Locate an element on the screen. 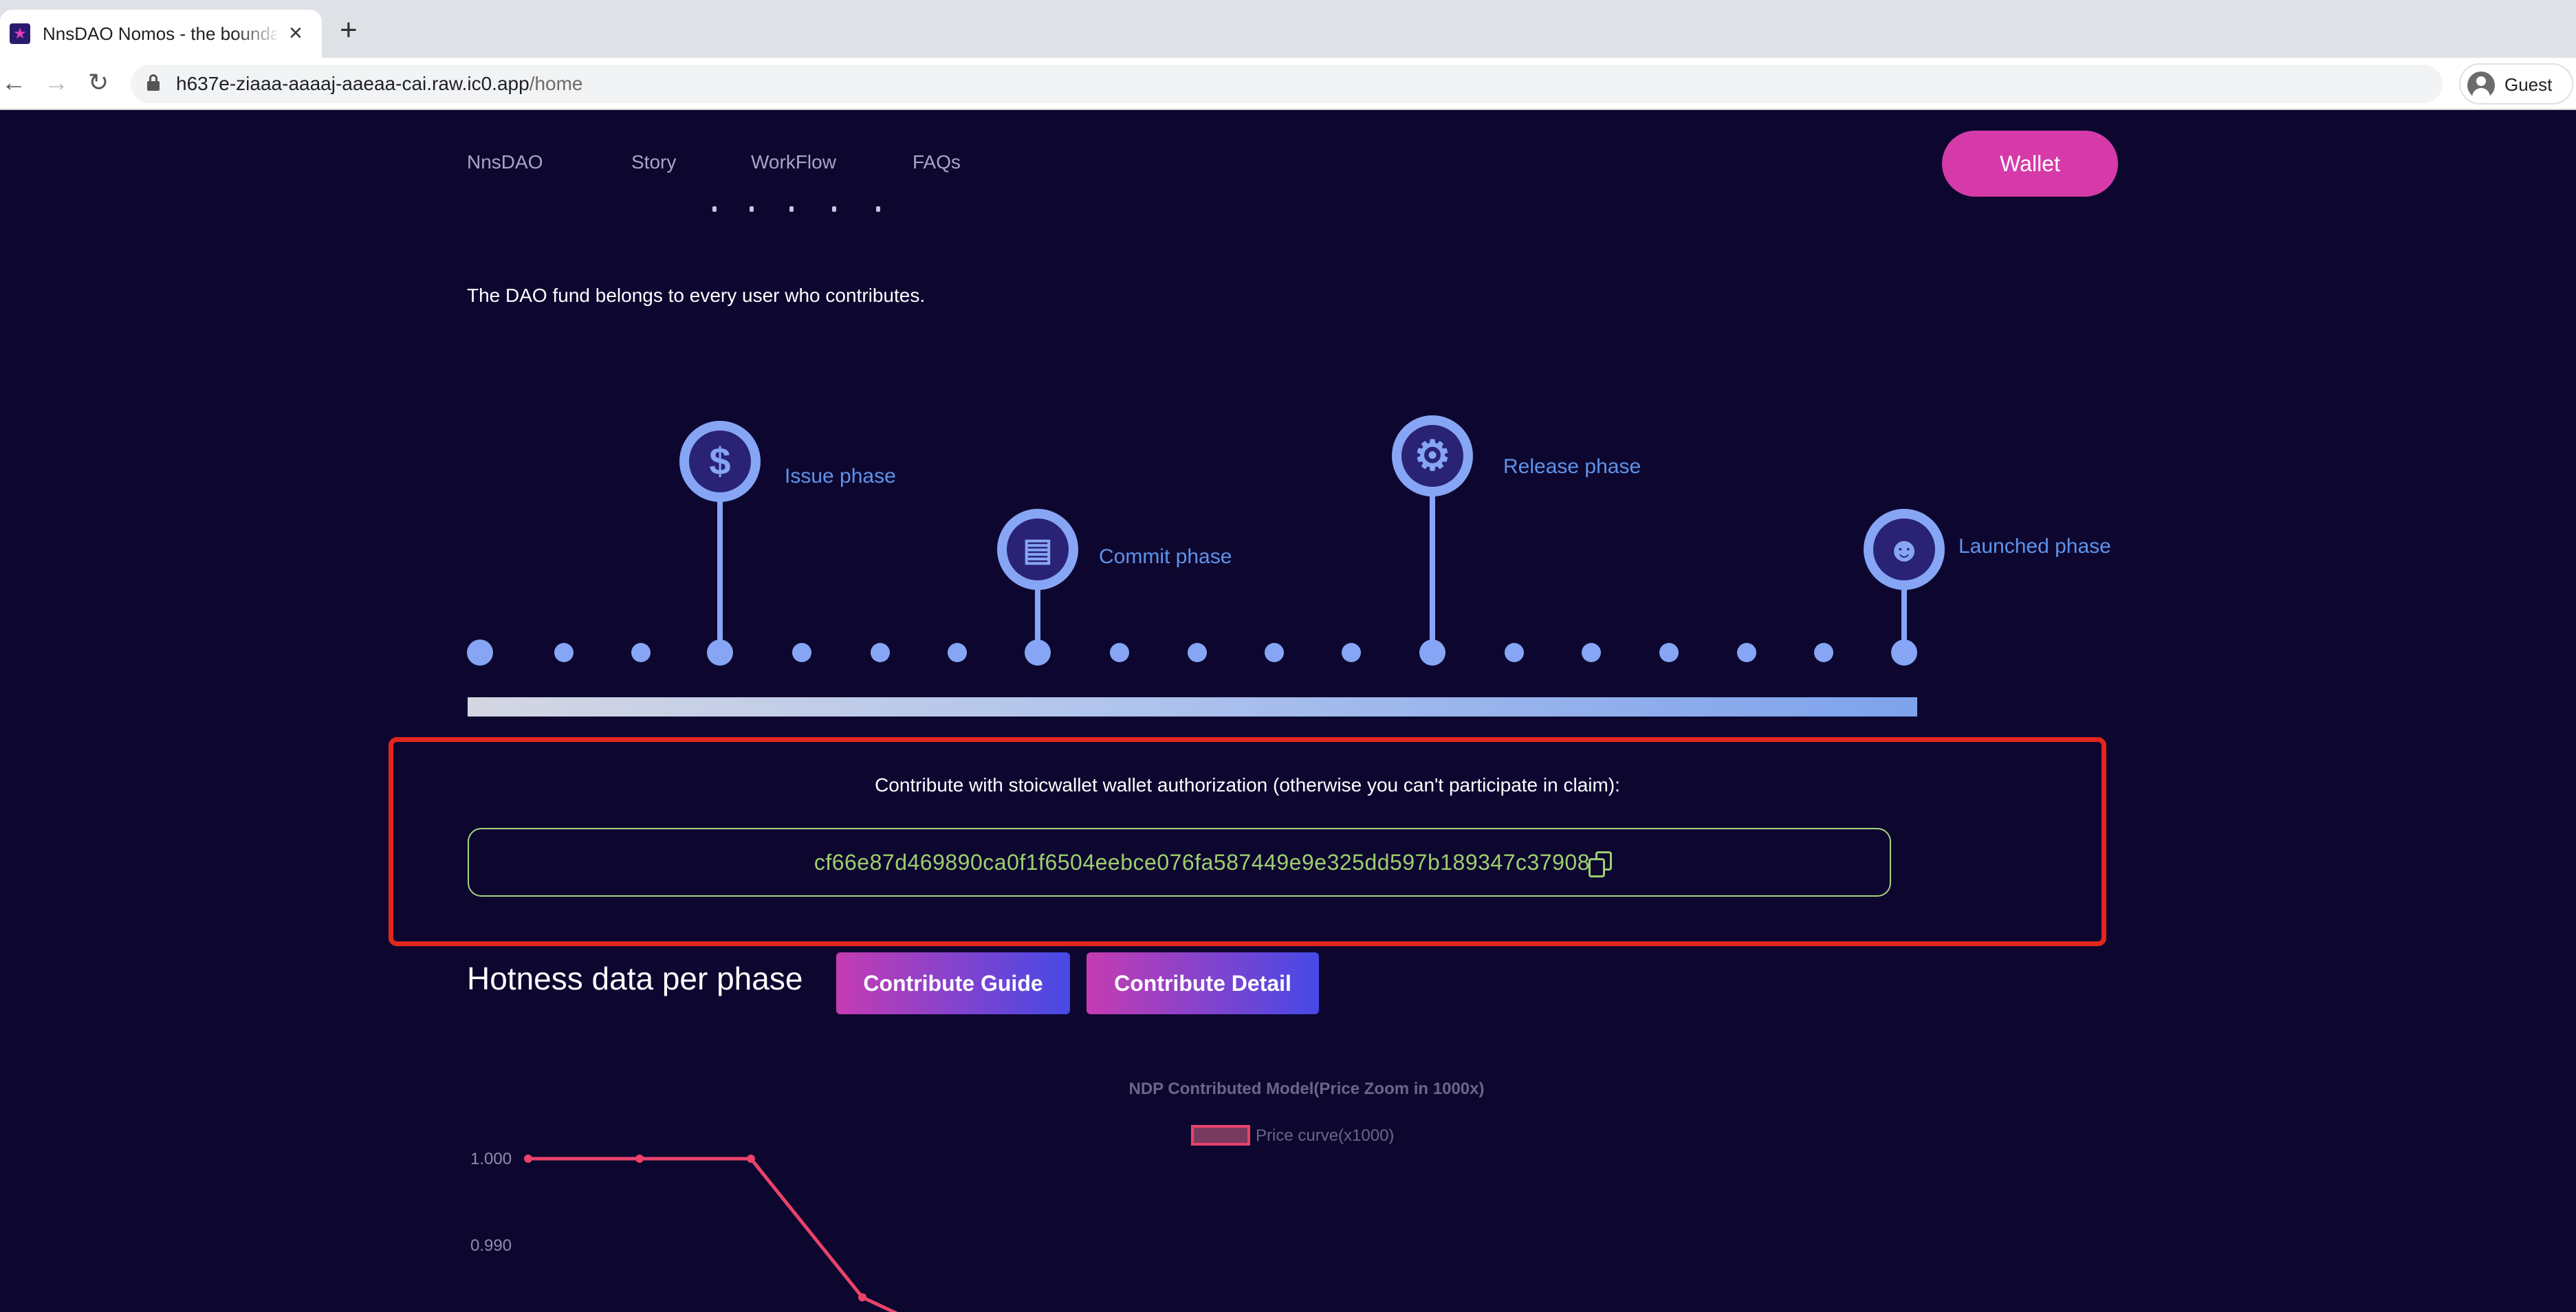 This screenshot has width=2576, height=1312. wallet-button: Wallet is located at coordinates (2030, 164).